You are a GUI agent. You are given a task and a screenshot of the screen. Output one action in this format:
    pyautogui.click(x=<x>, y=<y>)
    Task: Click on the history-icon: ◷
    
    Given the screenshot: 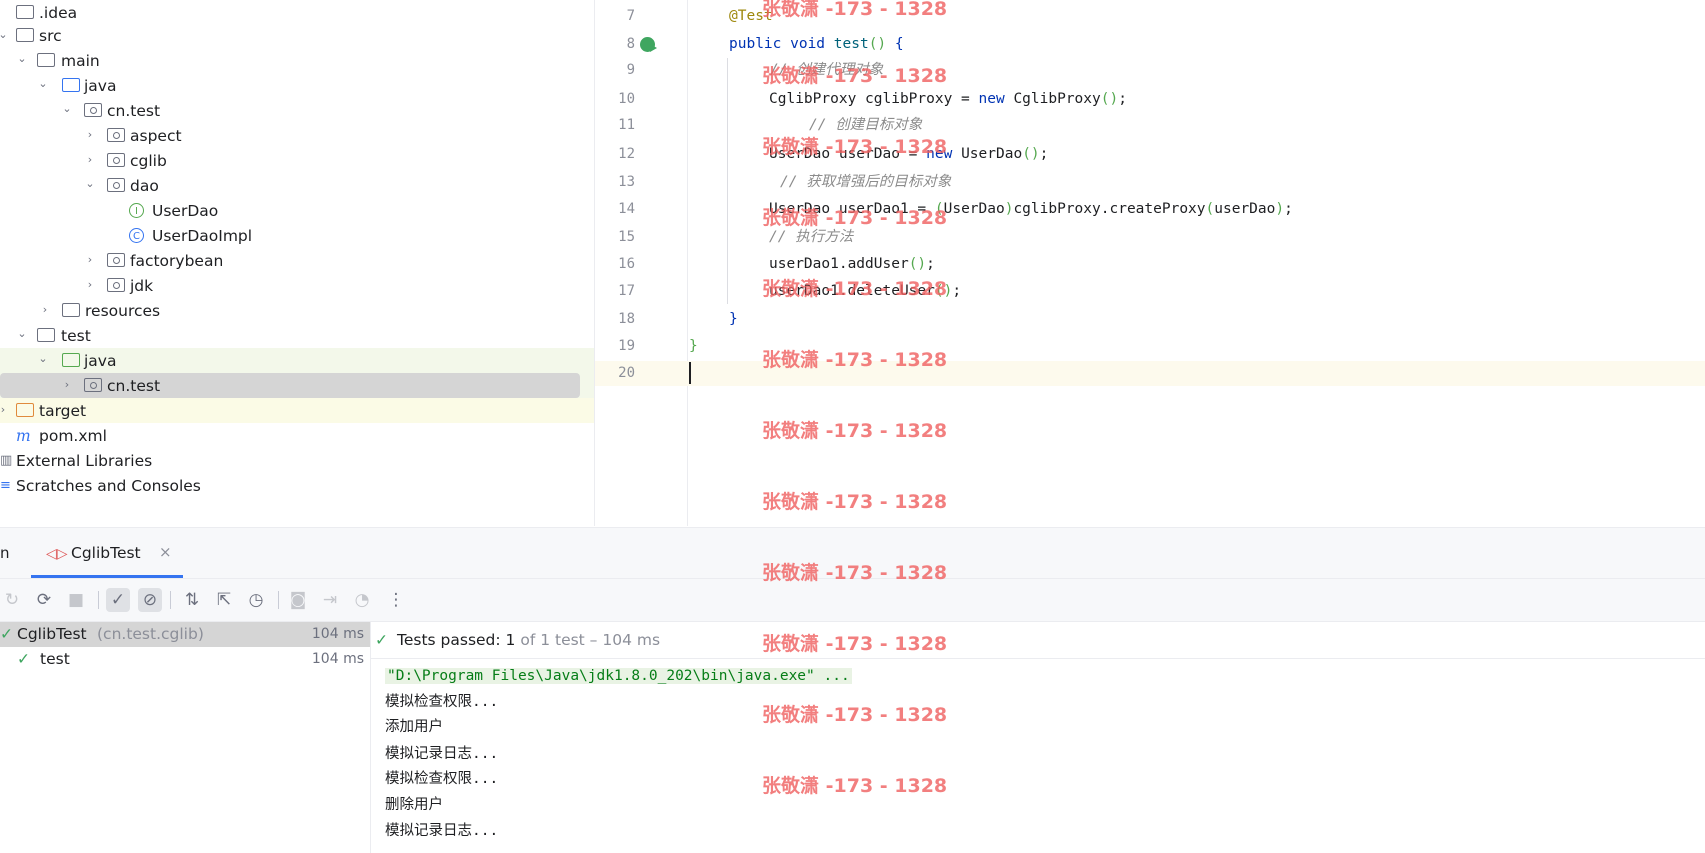 What is the action you would take?
    pyautogui.click(x=256, y=600)
    